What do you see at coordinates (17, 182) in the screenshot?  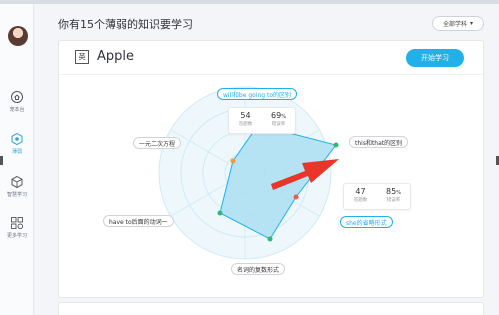 I see `smart-learning-icon` at bounding box center [17, 182].